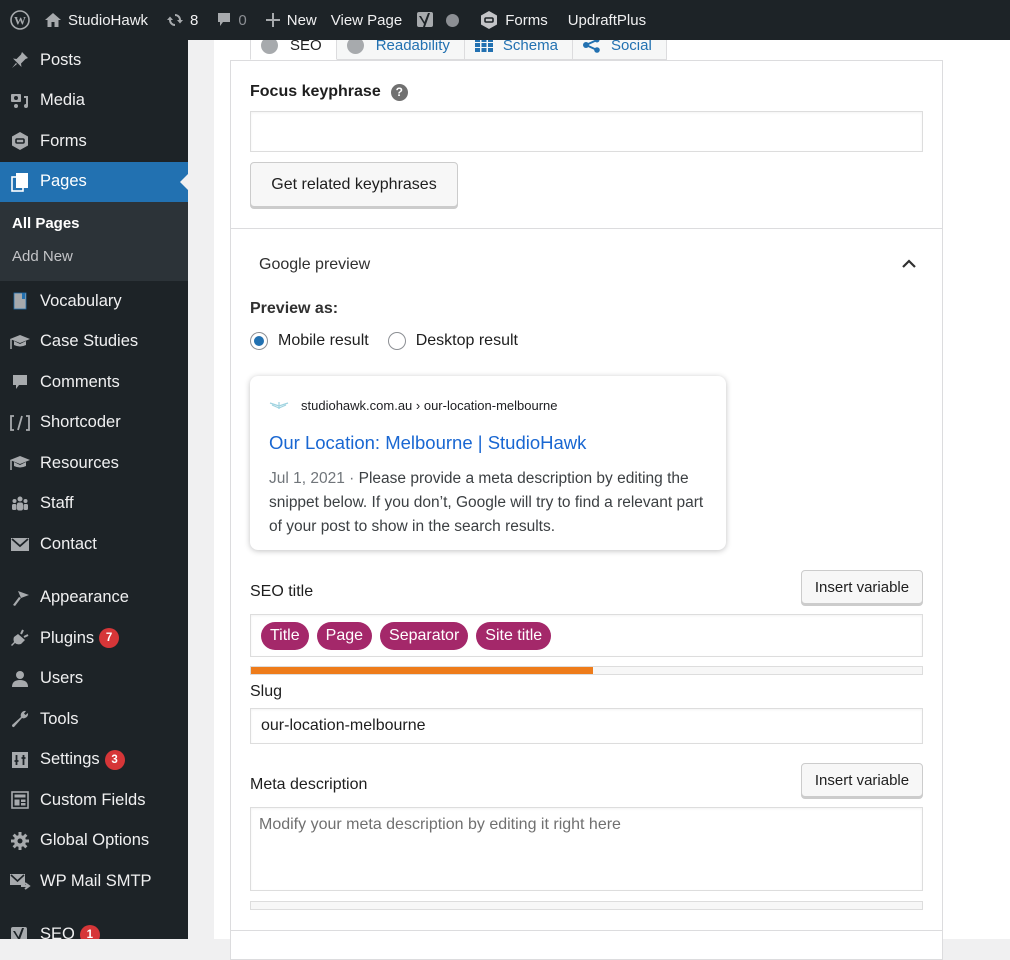 This screenshot has height=960, width=1010. I want to click on sidebar-item-seo: SEO 1, so click(94, 927).